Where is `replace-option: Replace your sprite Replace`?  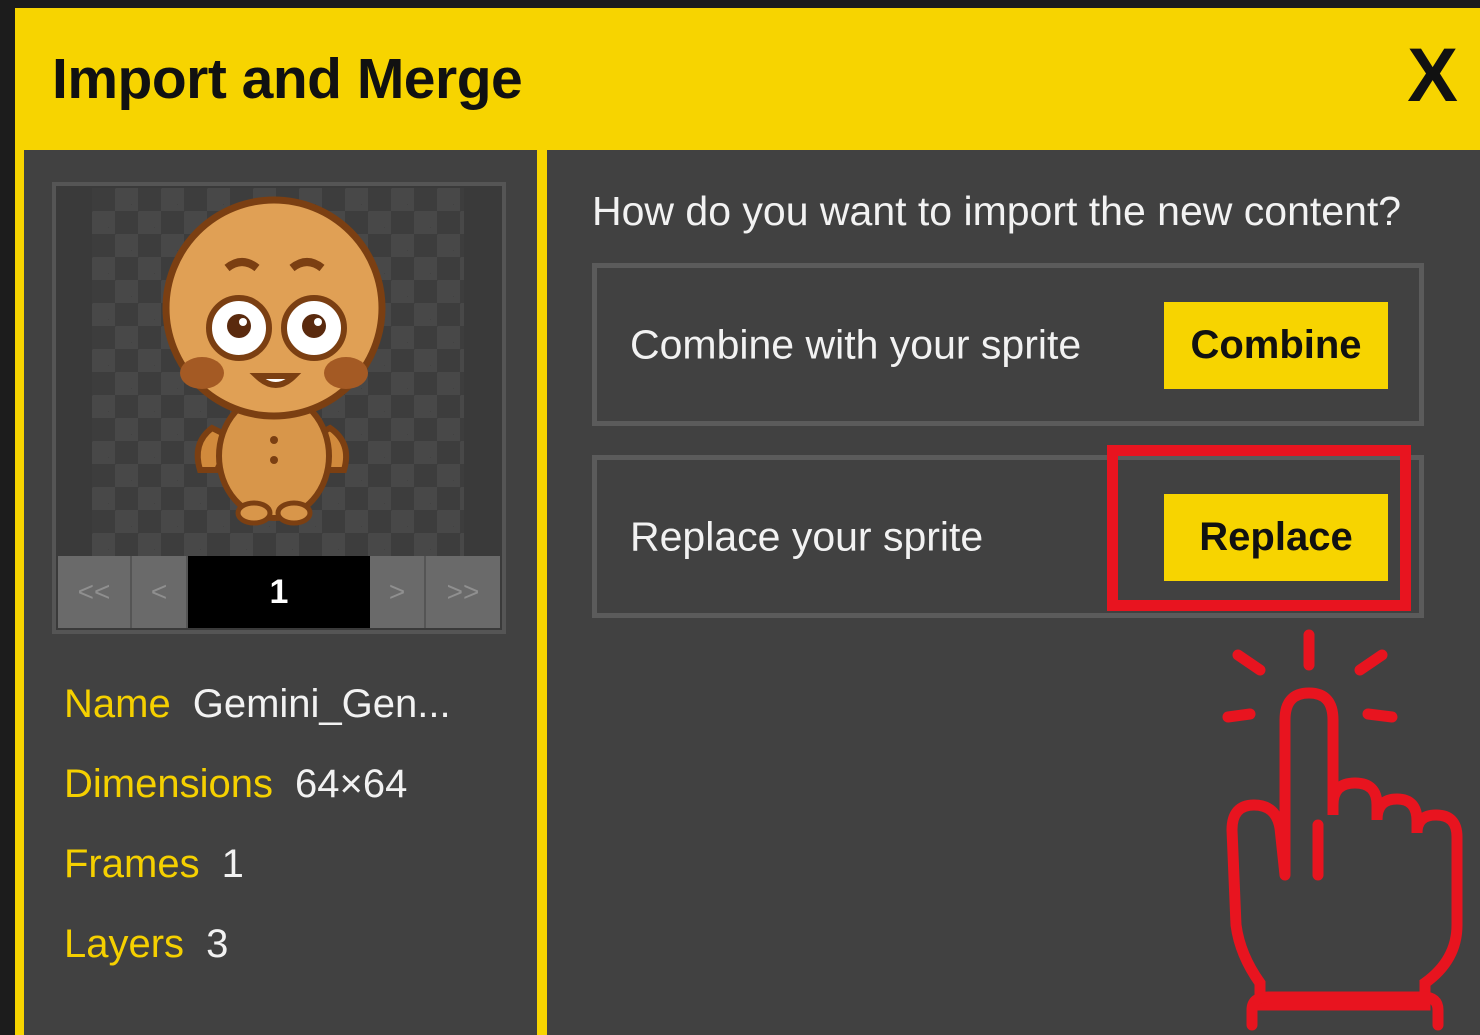 replace-option: Replace your sprite Replace is located at coordinates (1008, 536).